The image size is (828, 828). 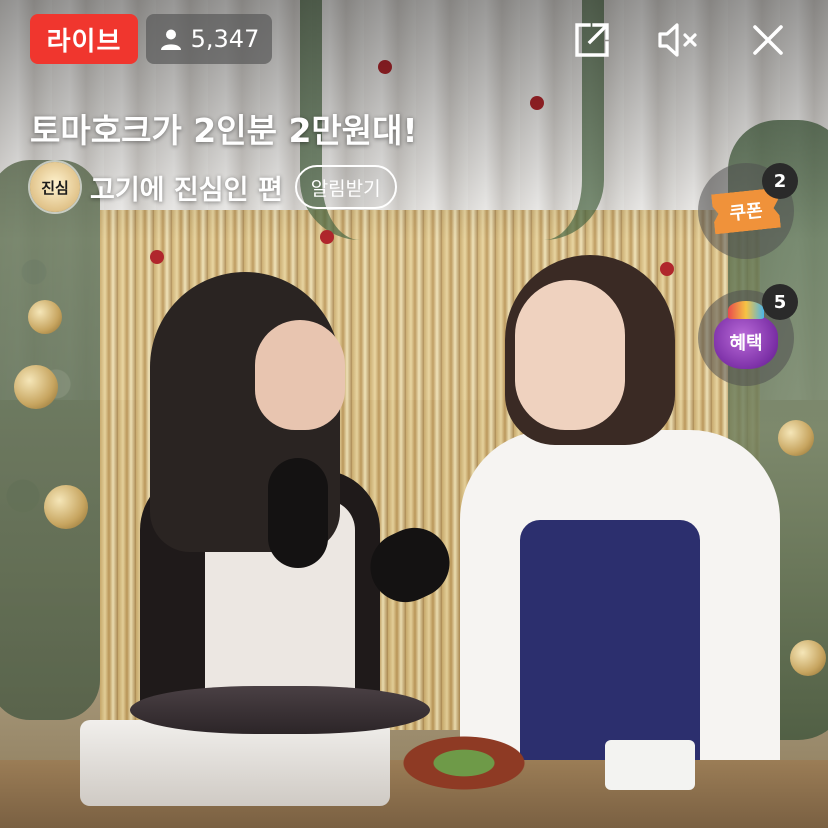 I want to click on close-button, so click(x=768, y=40).